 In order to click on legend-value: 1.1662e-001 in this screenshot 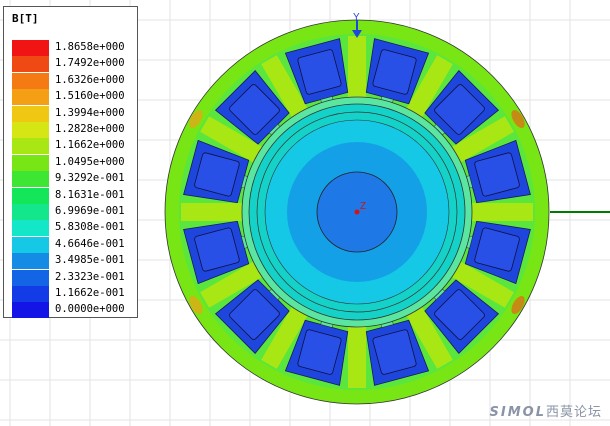, I will do `click(90, 293)`.